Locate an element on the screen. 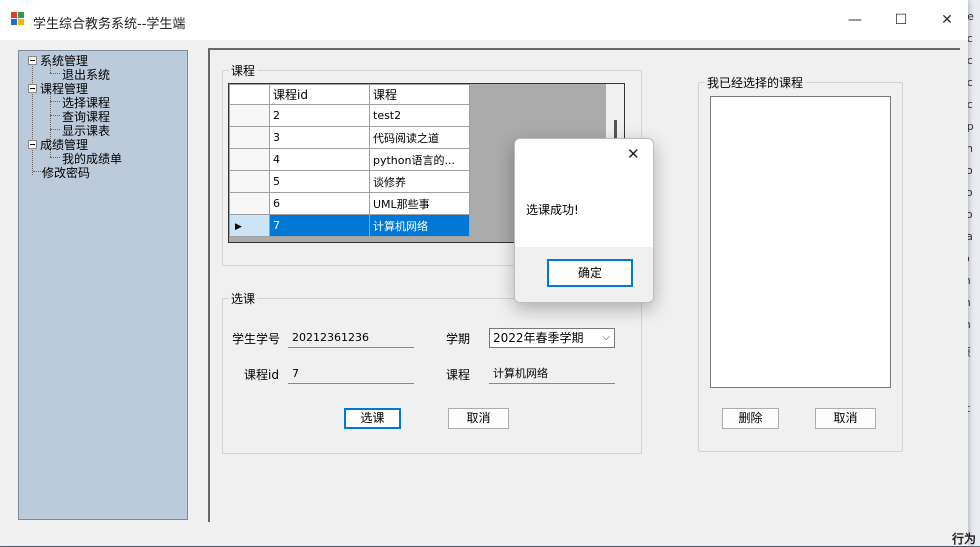  cell-id: 4 is located at coordinates (319, 159).